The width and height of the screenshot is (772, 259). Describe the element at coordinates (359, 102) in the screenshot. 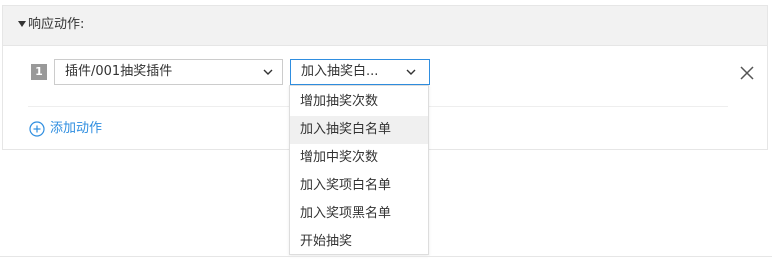

I see `dropdown-option: 增加抽奖次数` at that location.